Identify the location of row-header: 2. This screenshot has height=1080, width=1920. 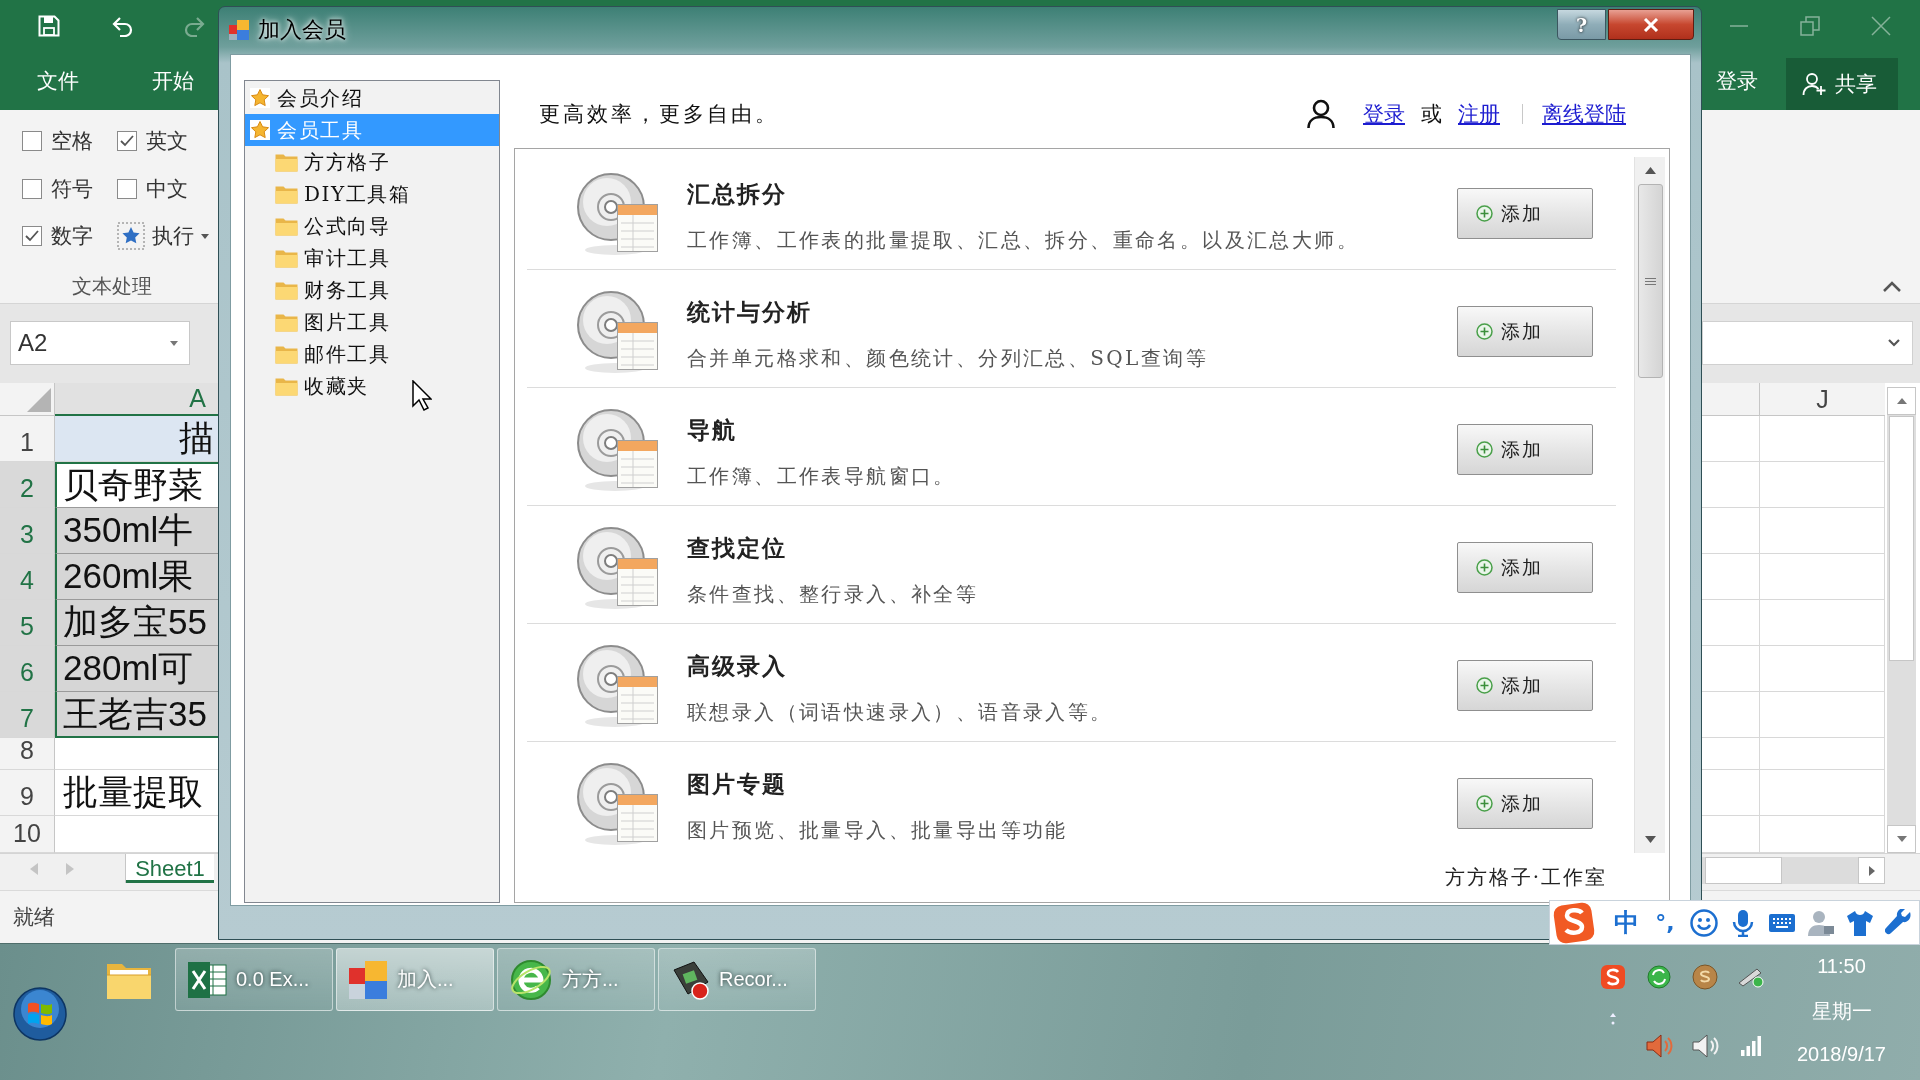
(27, 485).